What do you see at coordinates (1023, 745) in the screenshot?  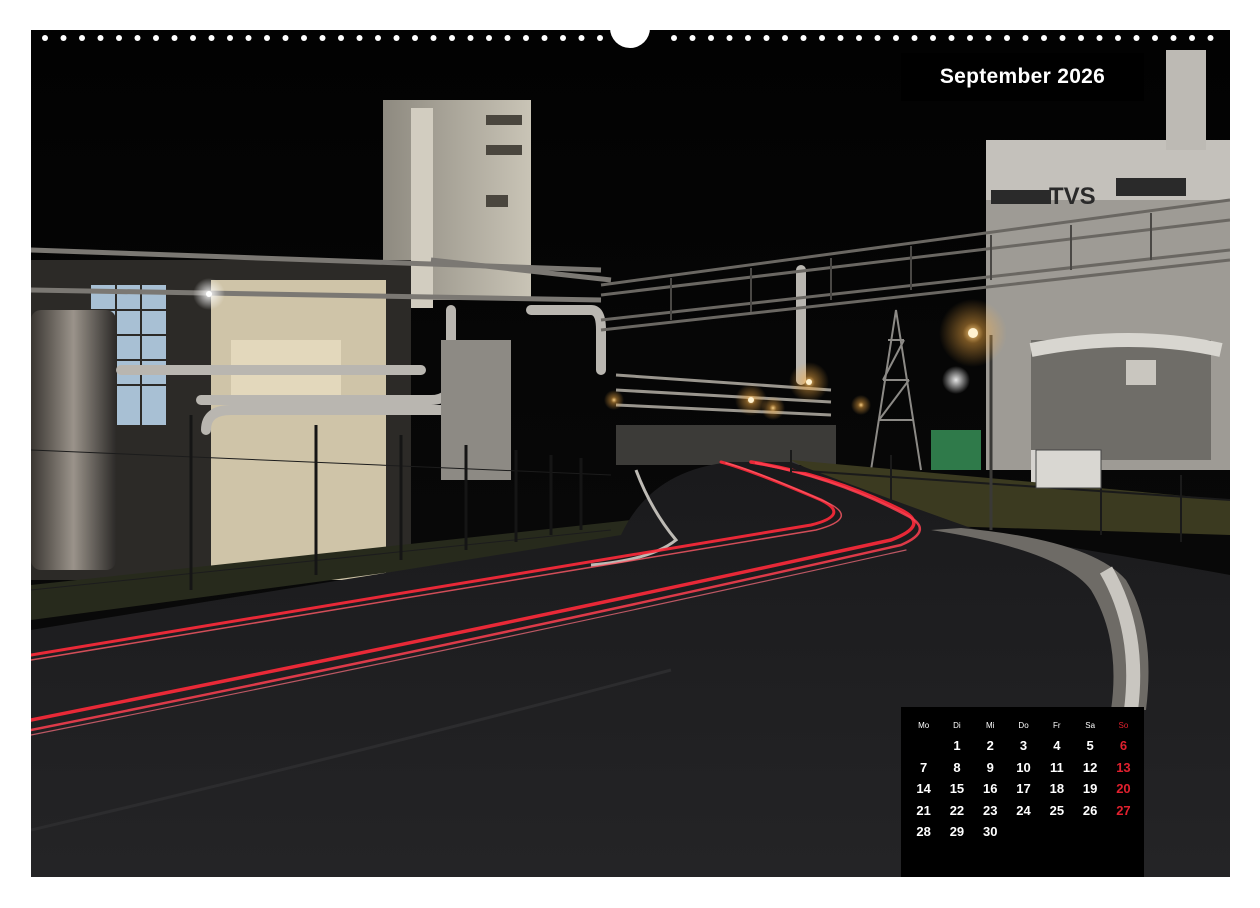 I see `date: 3` at bounding box center [1023, 745].